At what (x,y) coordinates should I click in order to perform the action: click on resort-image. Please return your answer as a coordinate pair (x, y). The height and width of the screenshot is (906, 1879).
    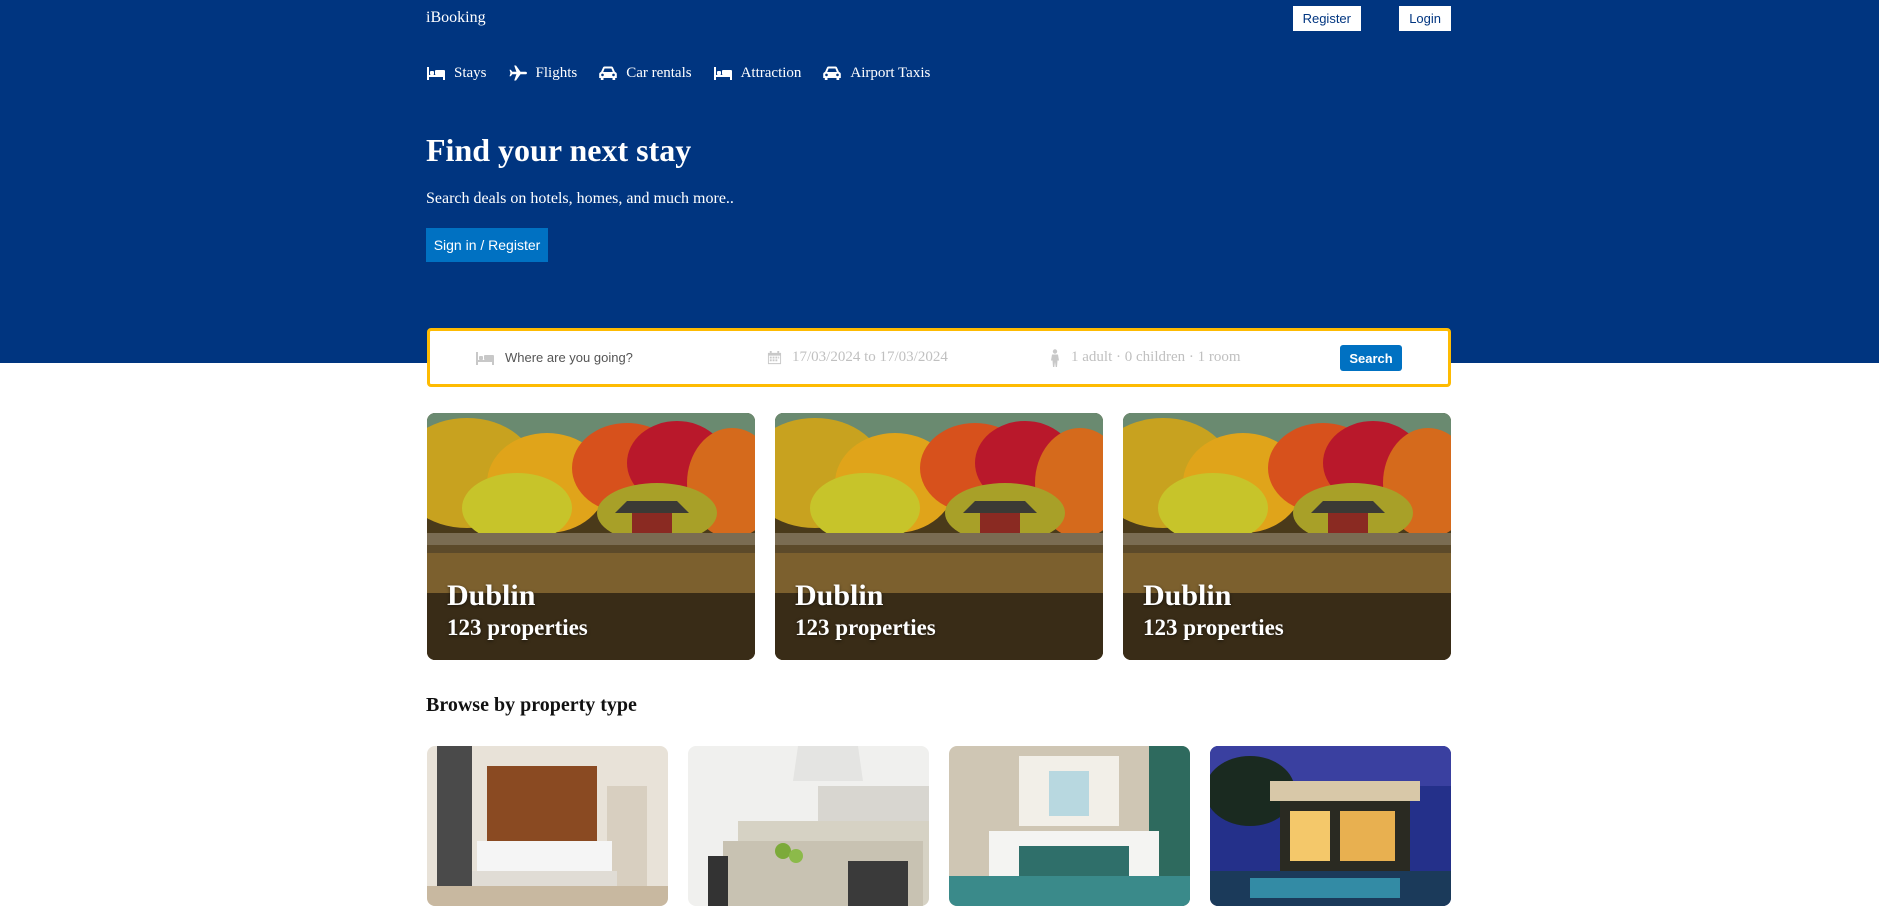
    Looking at the image, I should click on (1069, 826).